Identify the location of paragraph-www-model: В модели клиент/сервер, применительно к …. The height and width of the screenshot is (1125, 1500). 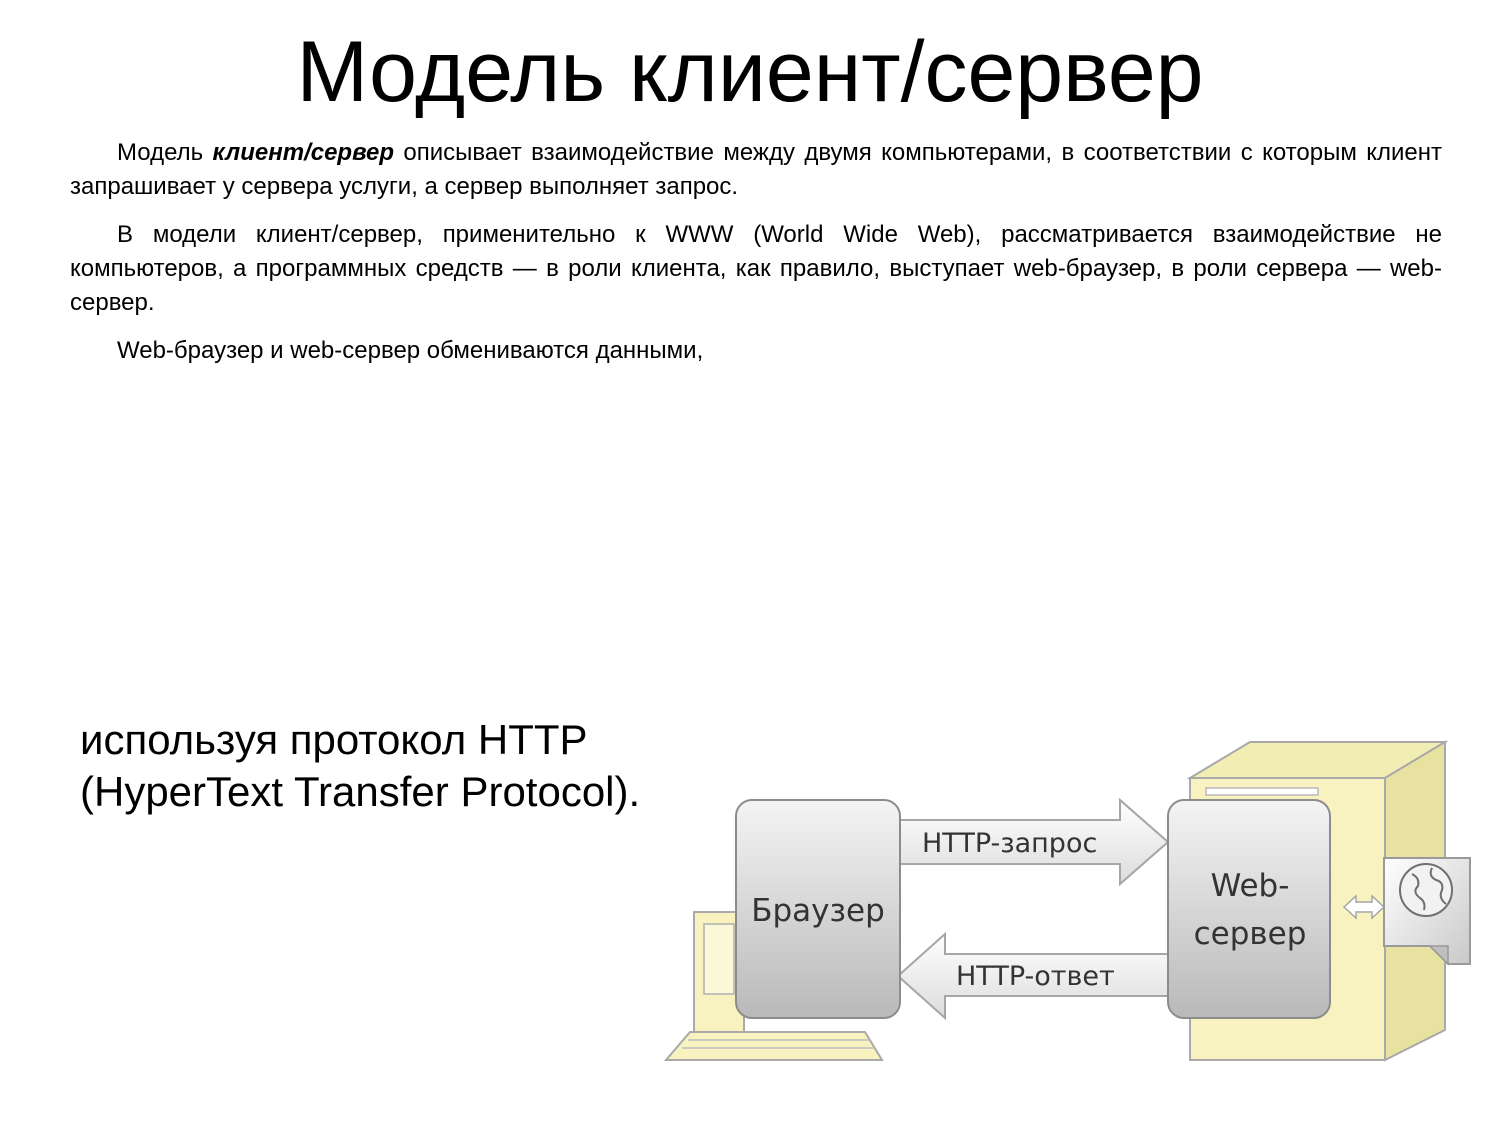
(756, 268).